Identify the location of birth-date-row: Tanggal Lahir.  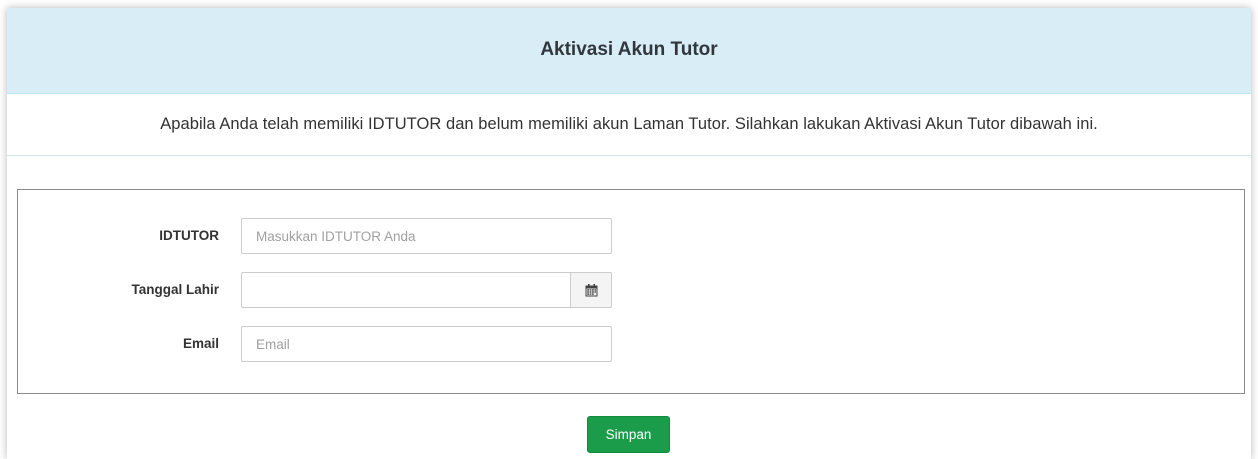
(631, 290).